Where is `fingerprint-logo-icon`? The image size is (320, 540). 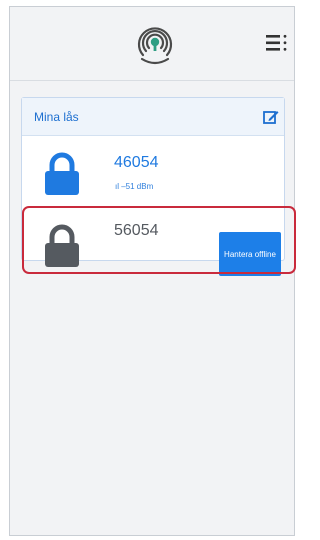 fingerprint-logo-icon is located at coordinates (155, 46).